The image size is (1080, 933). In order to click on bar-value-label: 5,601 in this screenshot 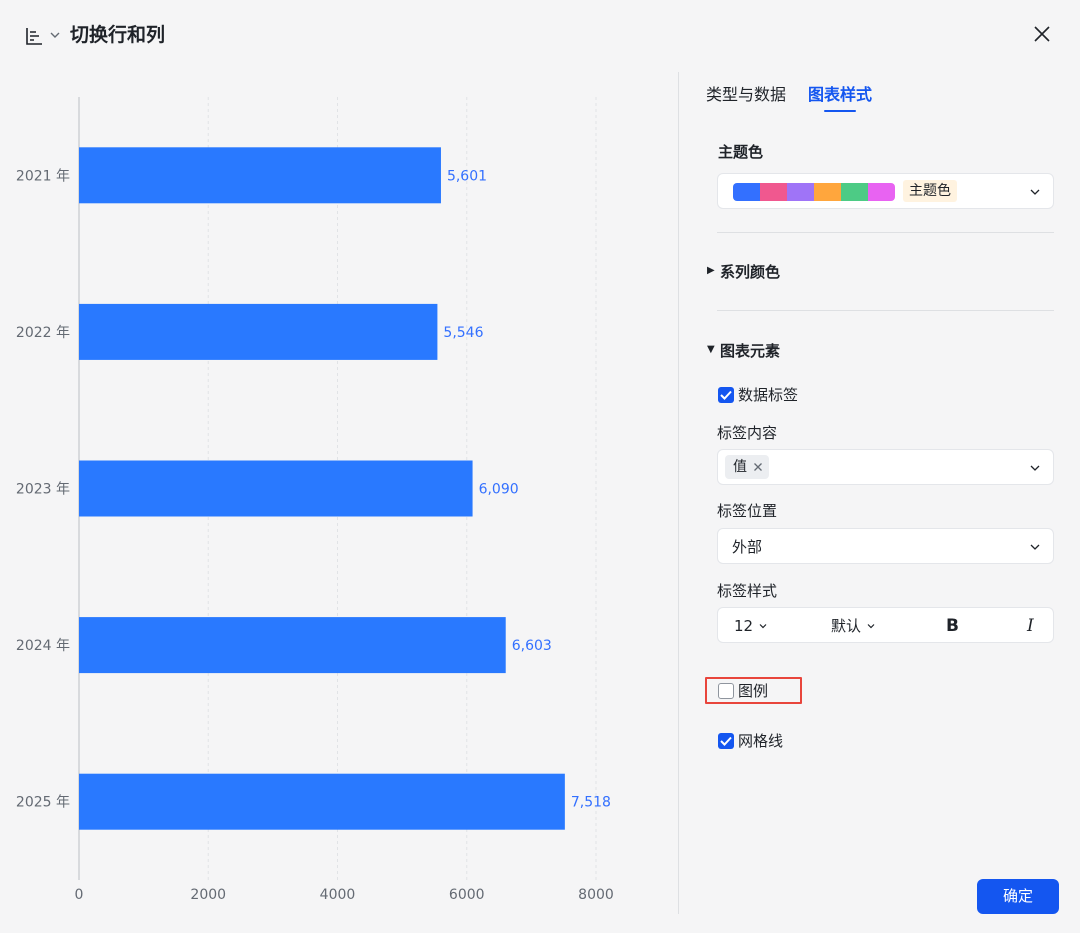, I will do `click(467, 176)`.